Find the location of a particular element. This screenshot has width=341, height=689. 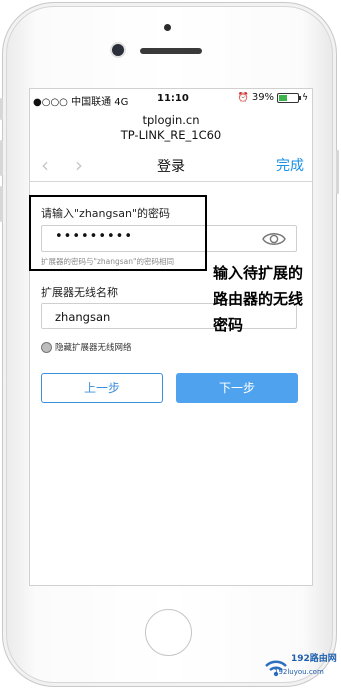

browser-page-title: TP-LINK_RE_1C60 is located at coordinates (171, 135).